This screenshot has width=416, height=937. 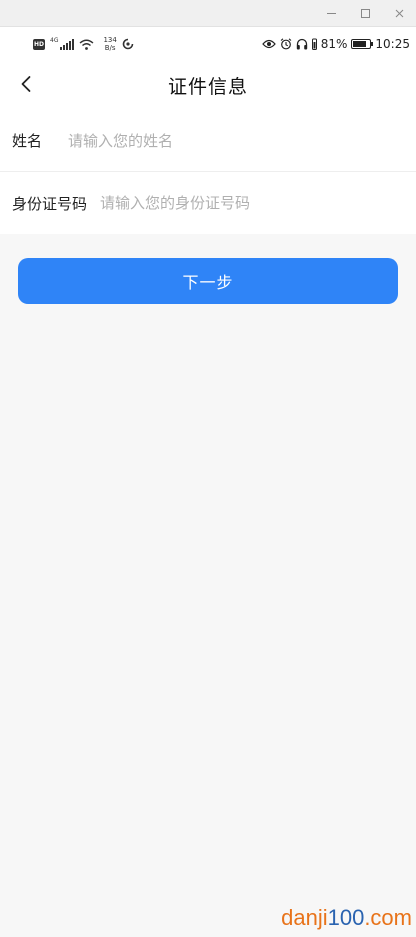 I want to click on sync-icon, so click(x=128, y=44).